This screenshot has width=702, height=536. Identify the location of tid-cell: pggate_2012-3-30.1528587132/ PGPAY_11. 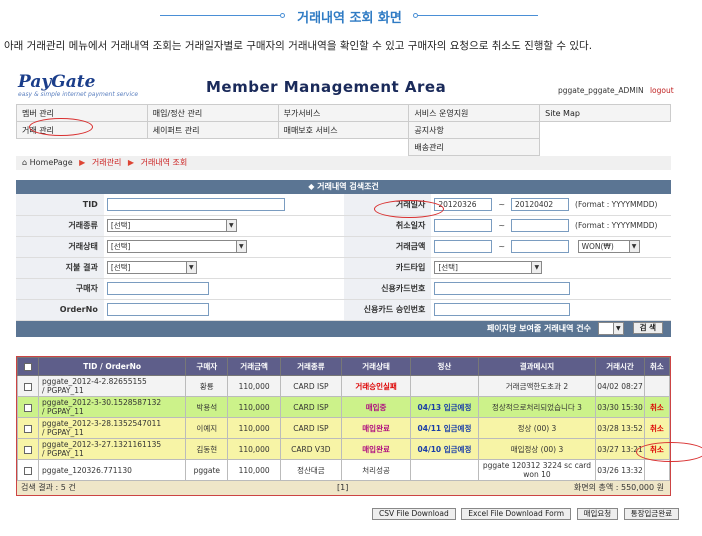
(112, 407).